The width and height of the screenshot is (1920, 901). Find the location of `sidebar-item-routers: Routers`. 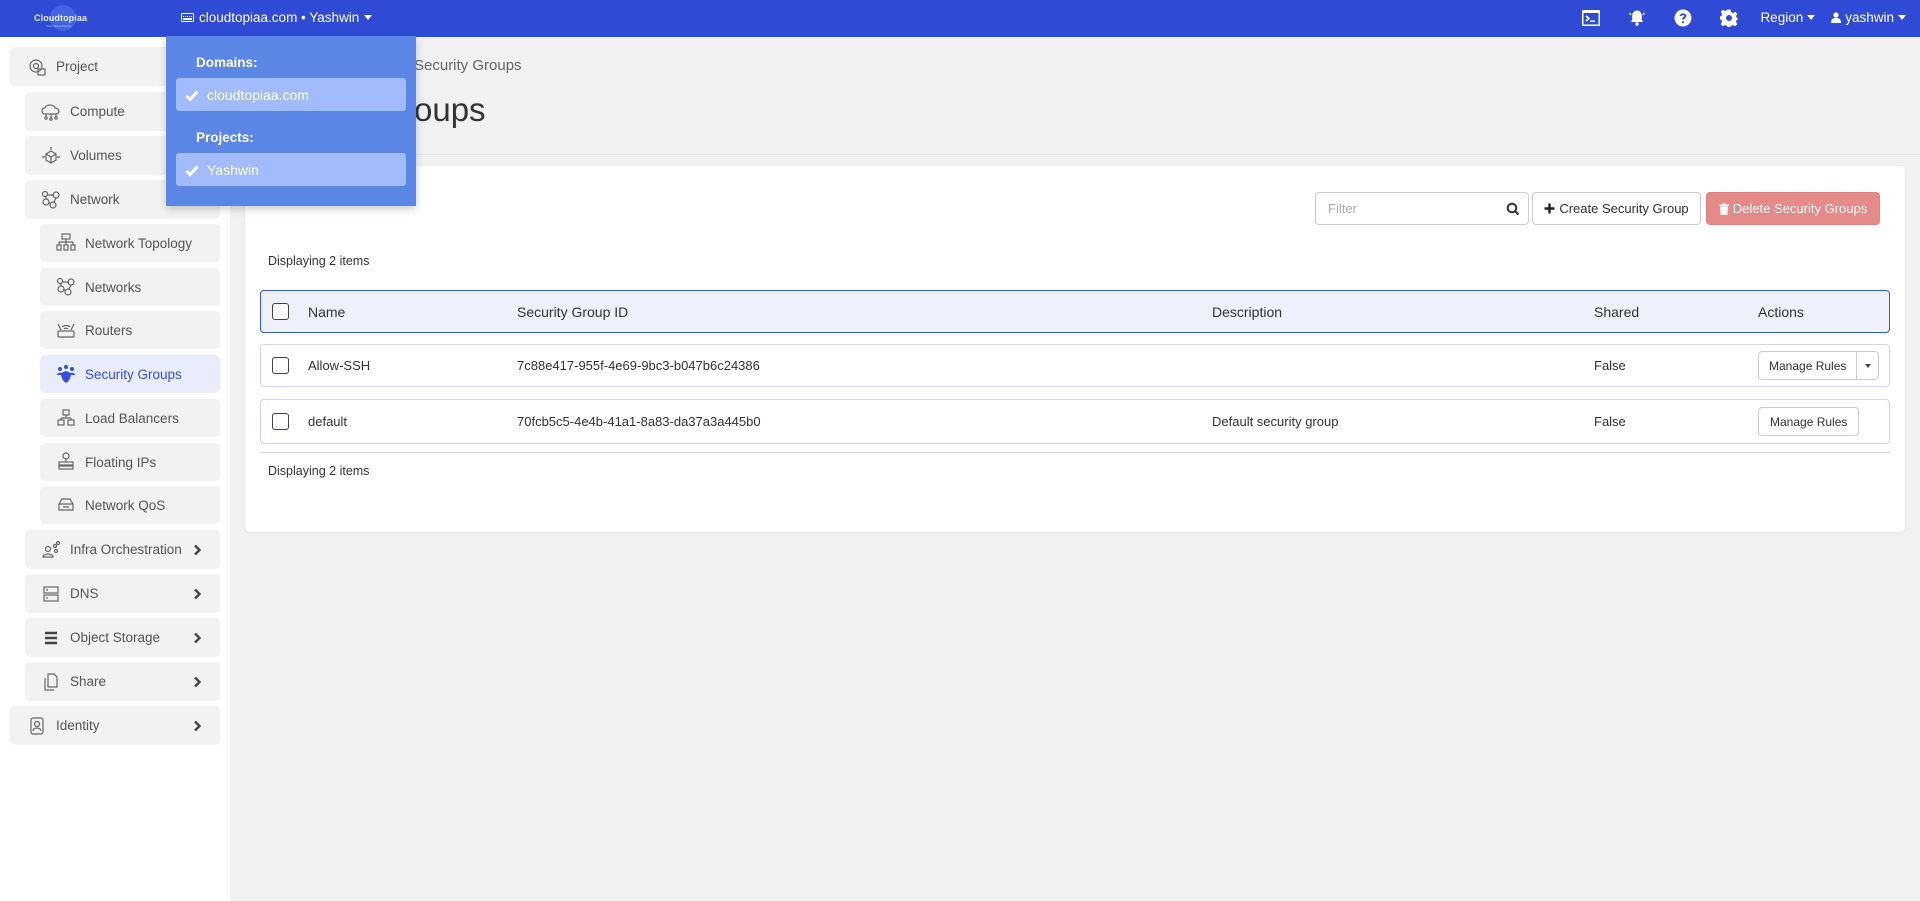

sidebar-item-routers: Routers is located at coordinates (130, 330).